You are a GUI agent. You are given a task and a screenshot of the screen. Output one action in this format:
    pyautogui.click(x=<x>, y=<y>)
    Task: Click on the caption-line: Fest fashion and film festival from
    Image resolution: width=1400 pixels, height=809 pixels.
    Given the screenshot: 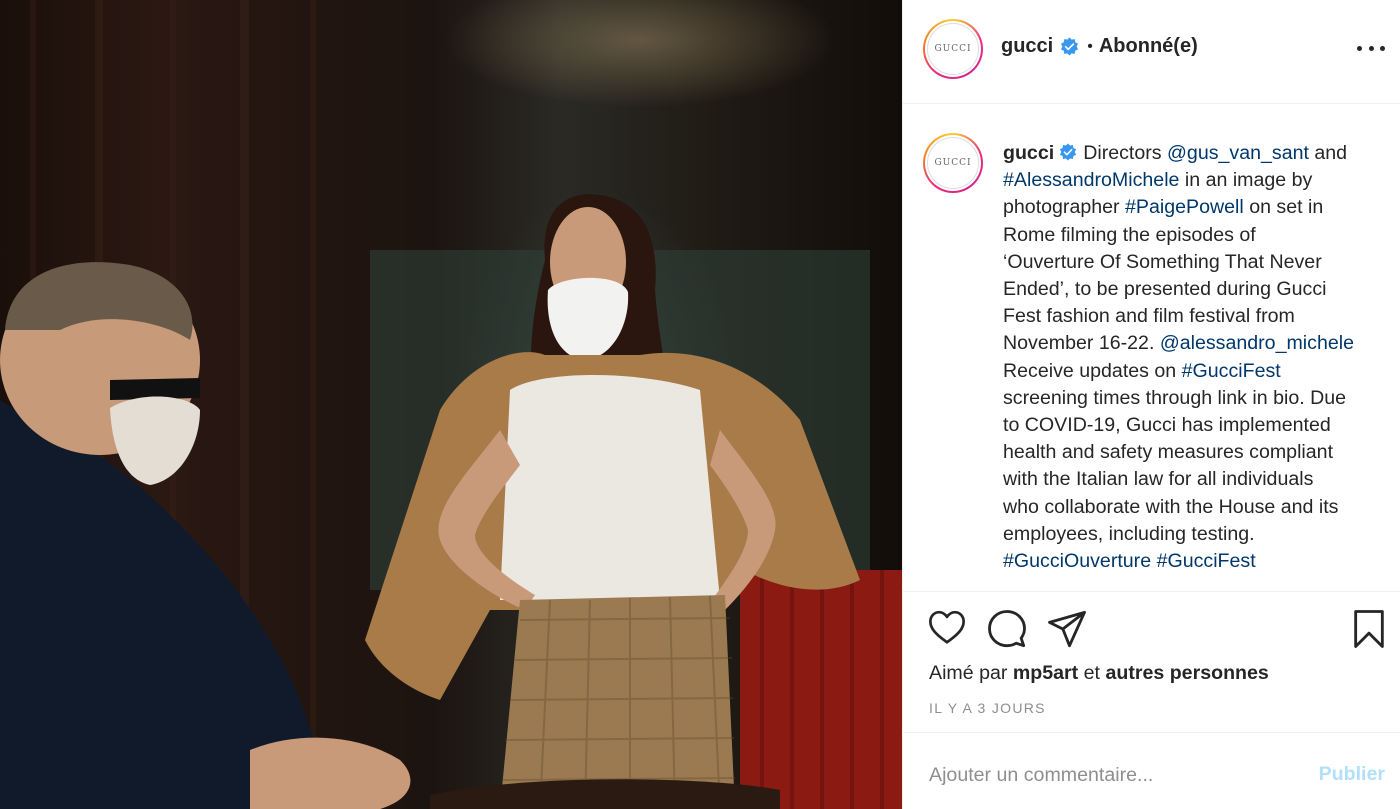 What is the action you would take?
    pyautogui.click(x=1199, y=316)
    